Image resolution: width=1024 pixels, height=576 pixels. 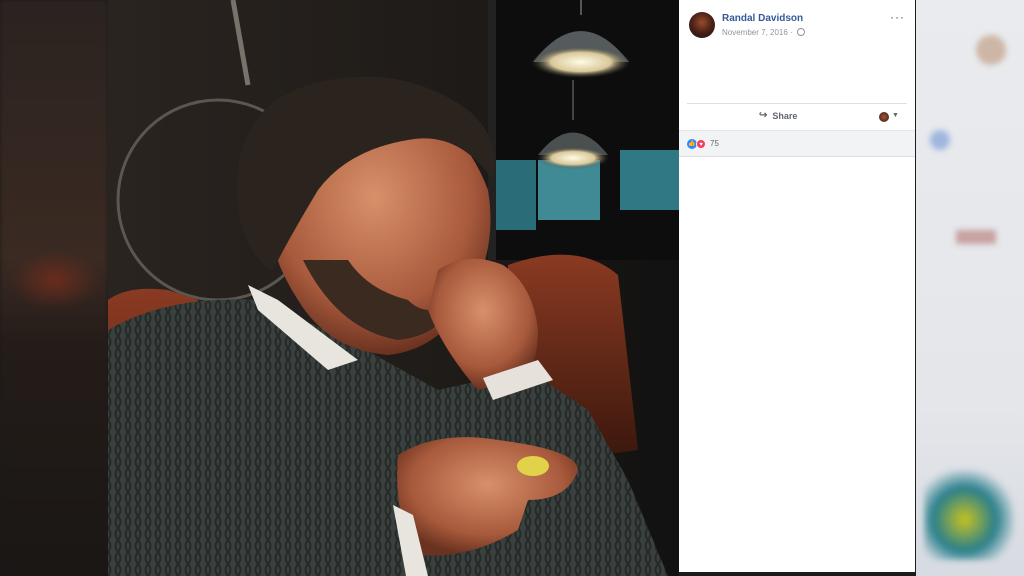 I want to click on author-name-link: Randal Davidson, so click(x=762, y=18).